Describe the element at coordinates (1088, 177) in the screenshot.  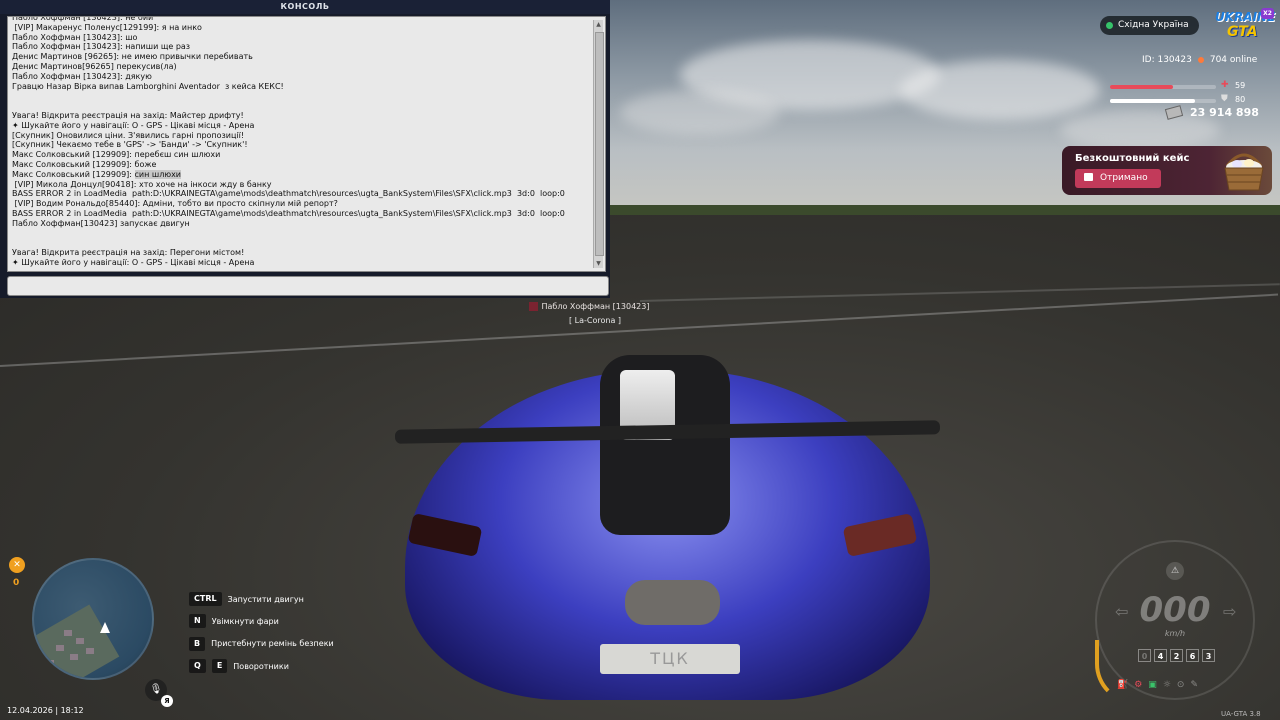
I see `gift-icon` at that location.